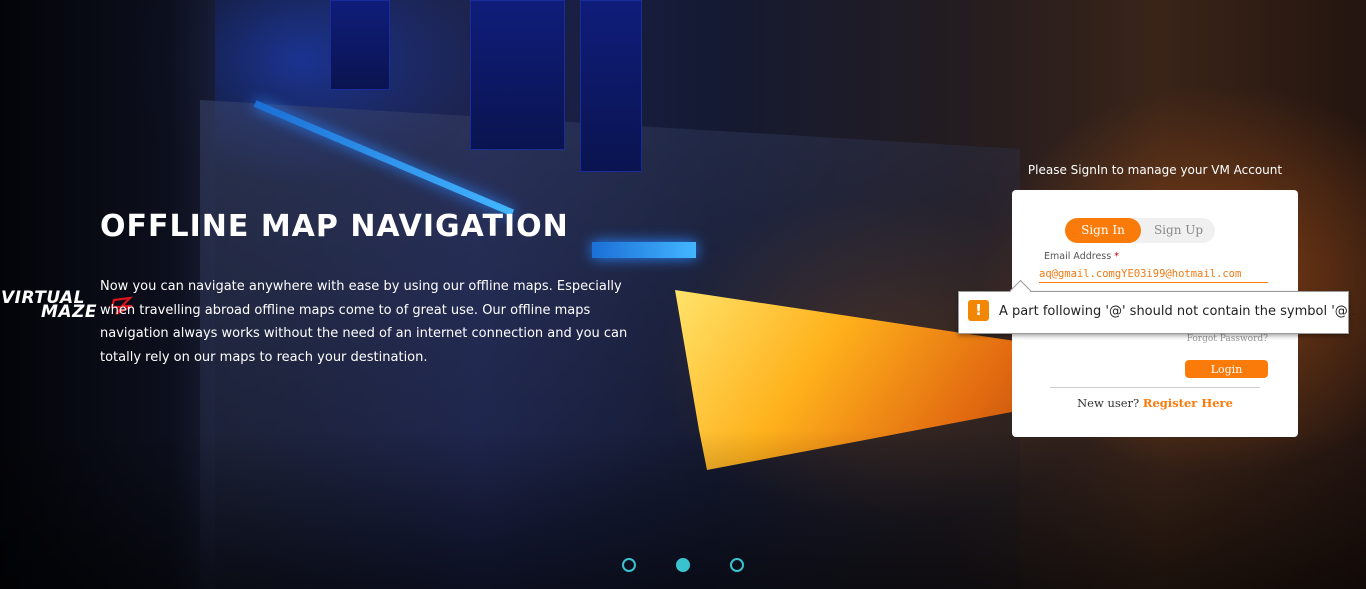 Image resolution: width=1366 pixels, height=589 pixels. What do you see at coordinates (1153, 274) in the screenshot?
I see `email-field` at bounding box center [1153, 274].